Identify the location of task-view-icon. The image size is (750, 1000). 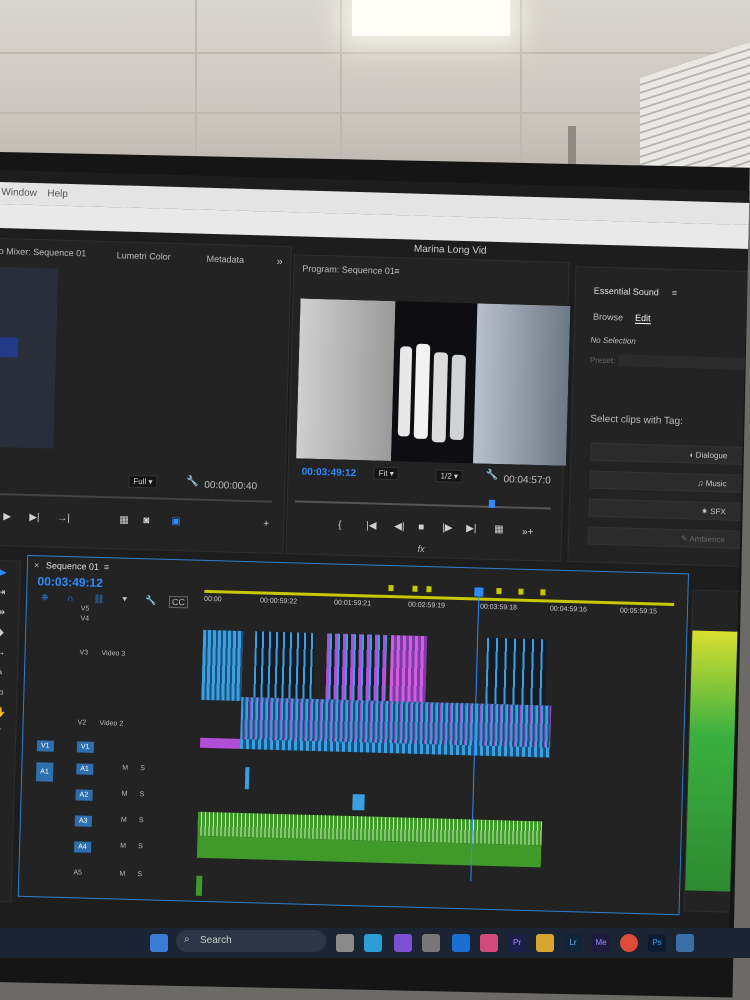
(345, 943).